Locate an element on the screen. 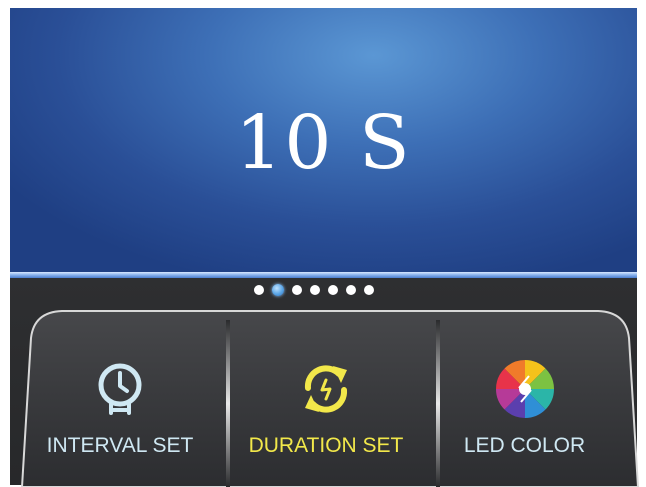 This screenshot has width=646, height=487. duration-set-label: DURATION SET is located at coordinates (326, 445).